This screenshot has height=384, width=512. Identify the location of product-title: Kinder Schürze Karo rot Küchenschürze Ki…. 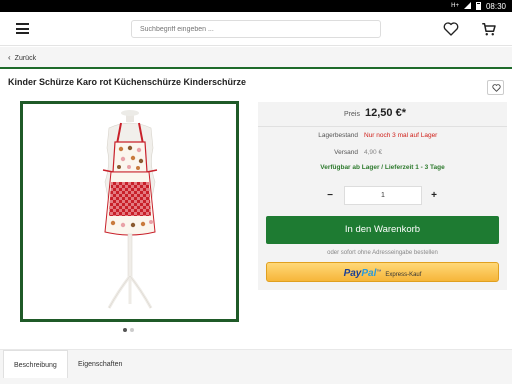
(127, 82).